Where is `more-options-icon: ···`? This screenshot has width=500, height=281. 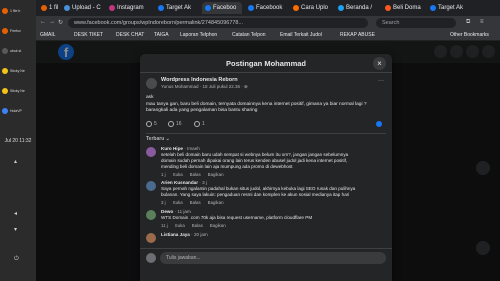 more-options-icon: ··· is located at coordinates (381, 81).